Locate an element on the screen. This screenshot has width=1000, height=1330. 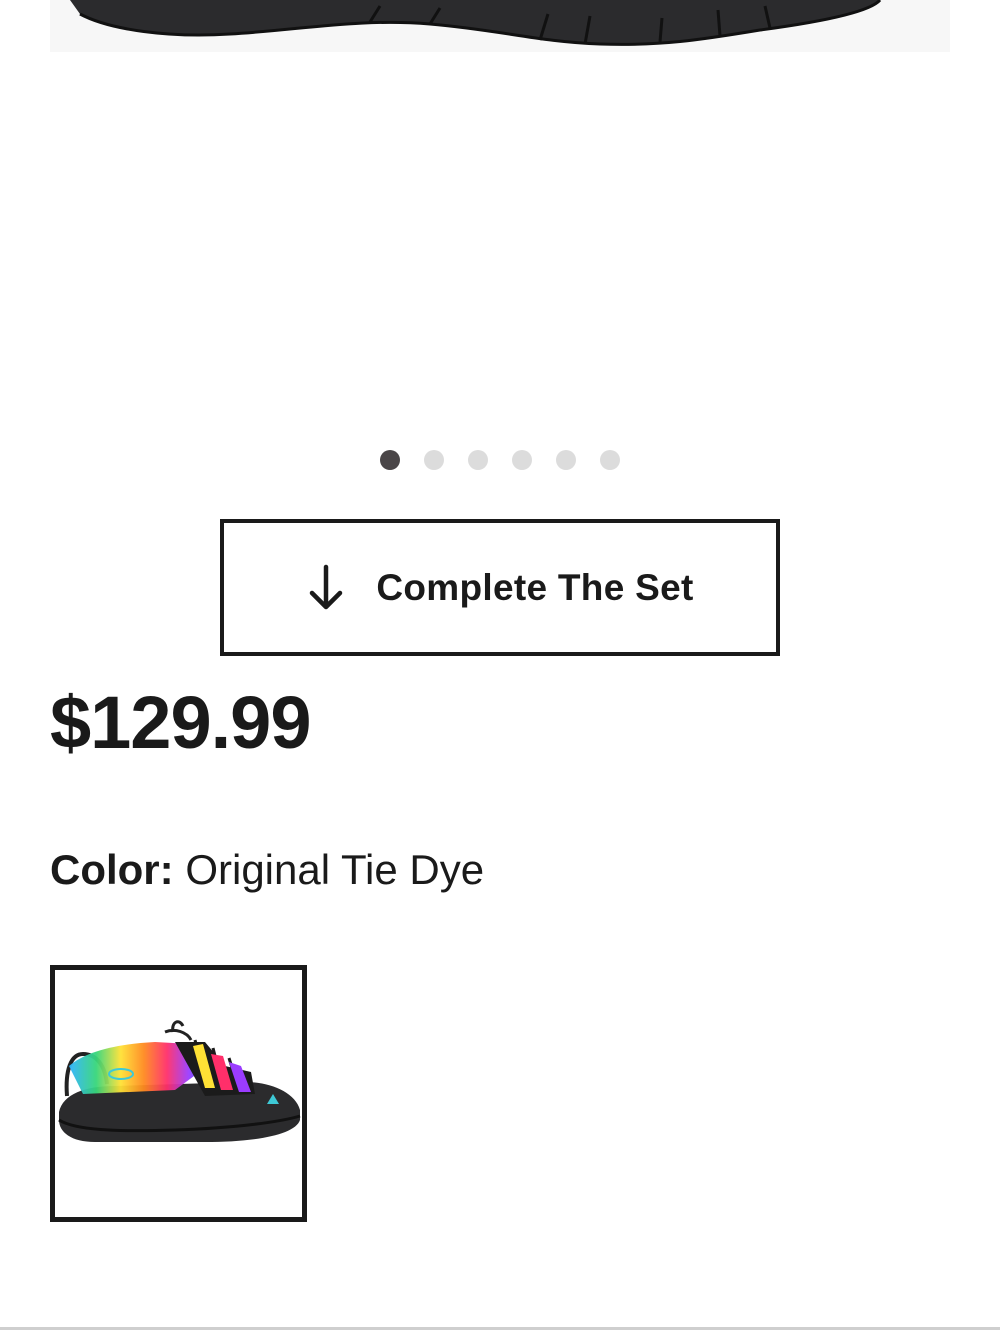
complete-the-set-button: Complete The Set is located at coordinates (500, 587).